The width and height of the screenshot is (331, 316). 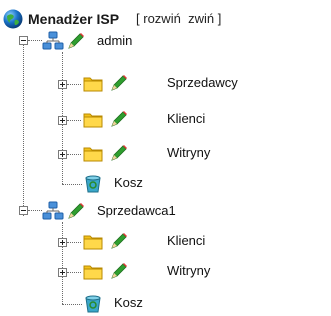 What do you see at coordinates (202, 83) in the screenshot?
I see `tree-node-sprzedawcy: Sprzedawcy` at bounding box center [202, 83].